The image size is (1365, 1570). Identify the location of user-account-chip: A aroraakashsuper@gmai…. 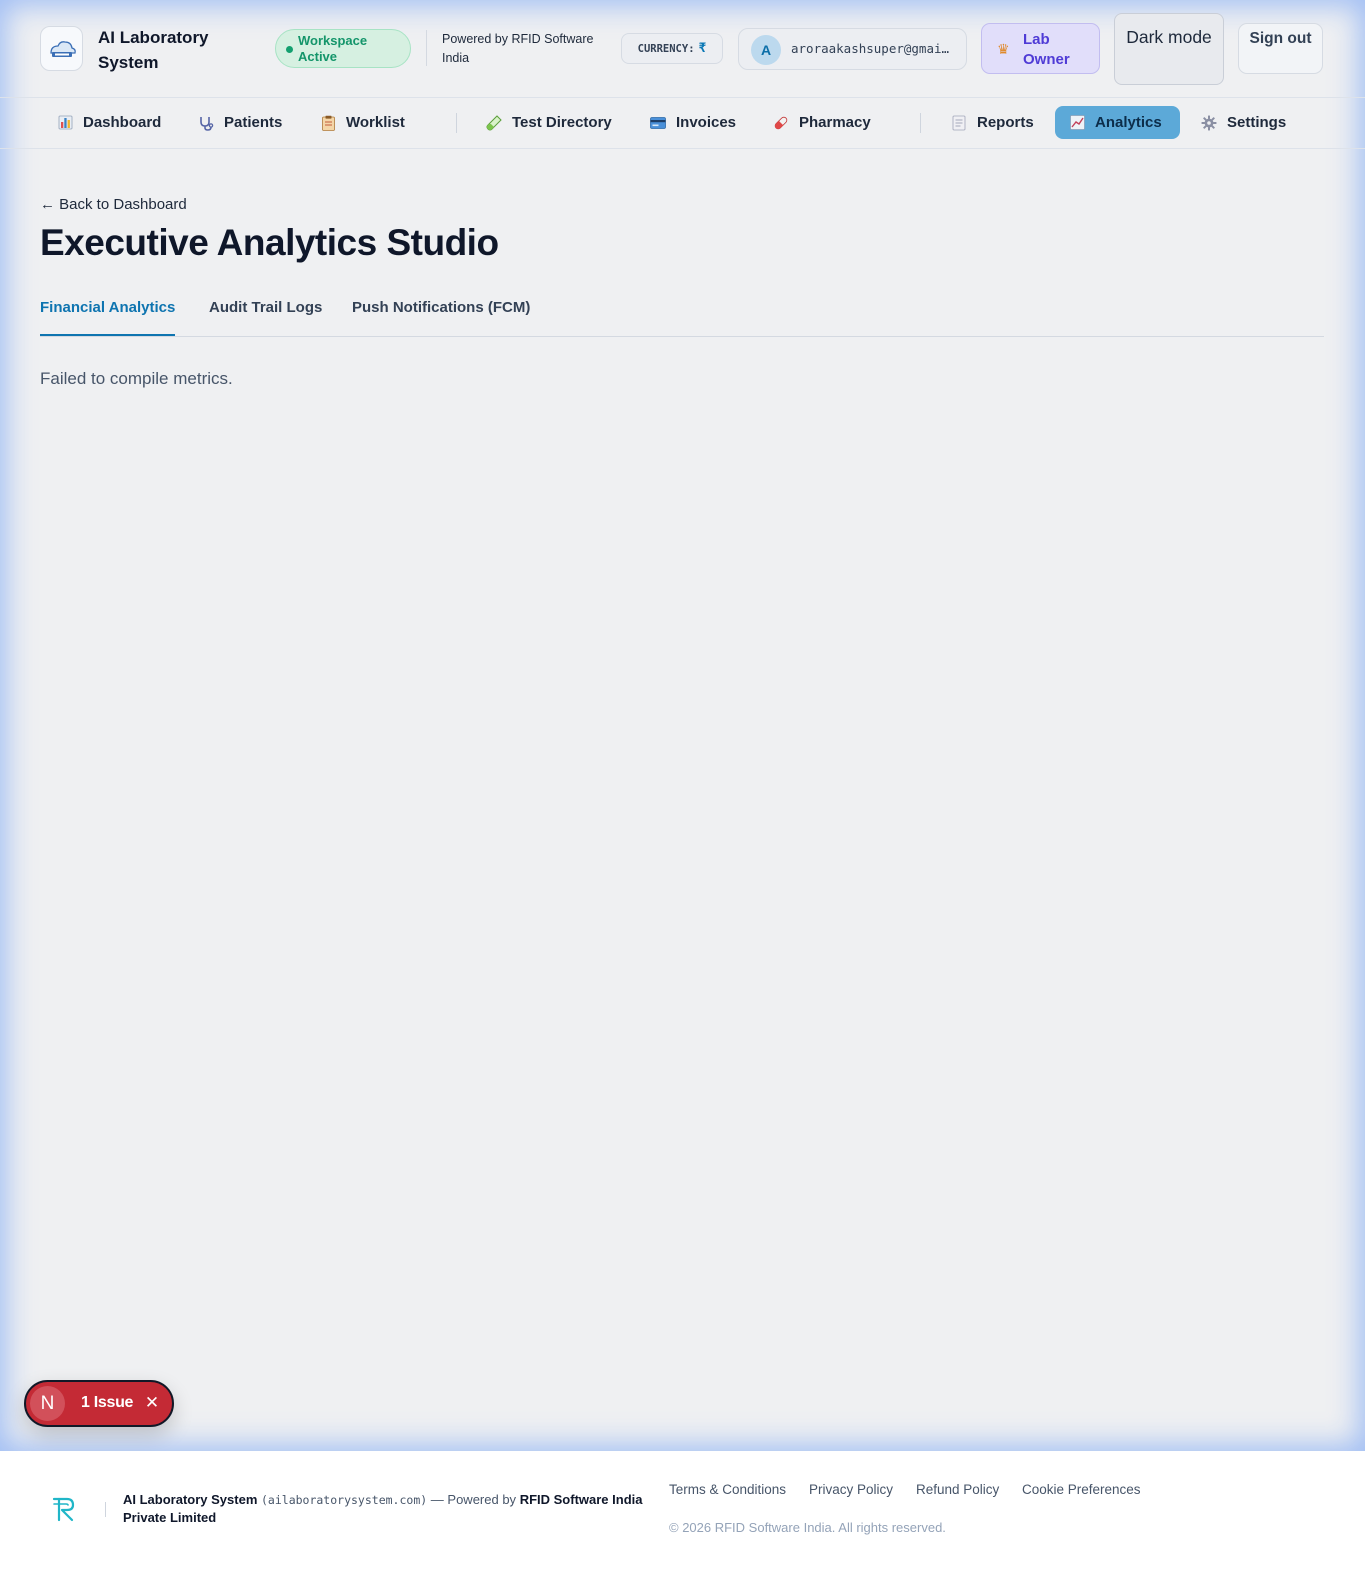
(852, 49).